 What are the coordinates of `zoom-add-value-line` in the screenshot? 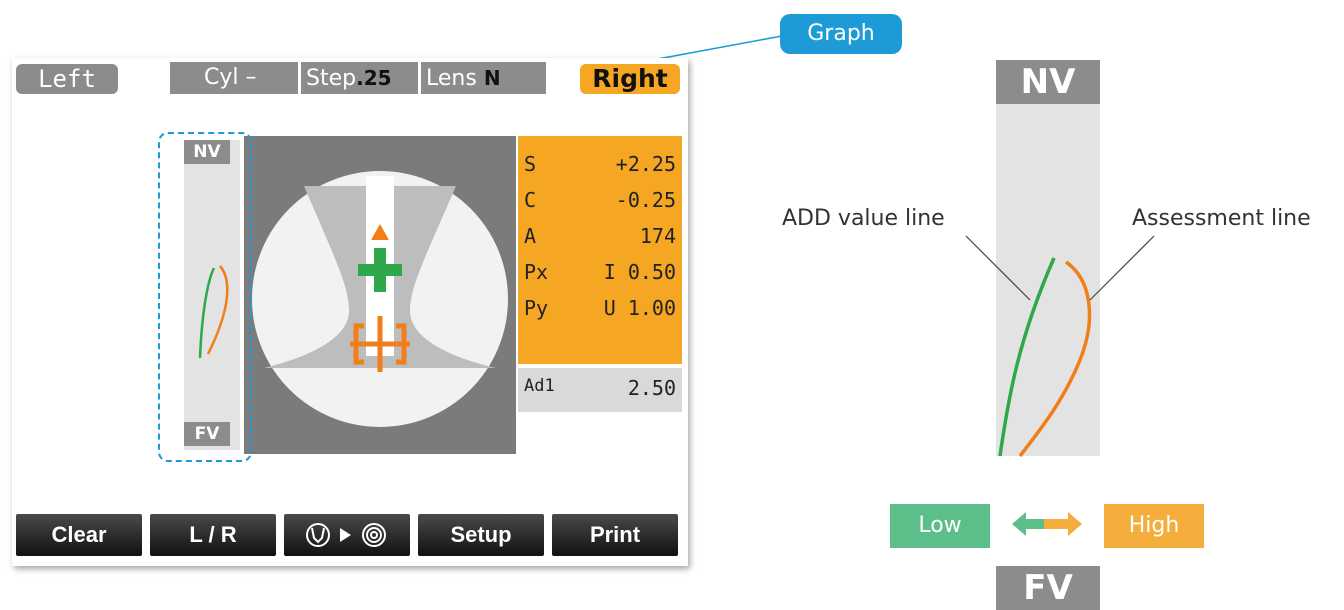 It's located at (1027, 357).